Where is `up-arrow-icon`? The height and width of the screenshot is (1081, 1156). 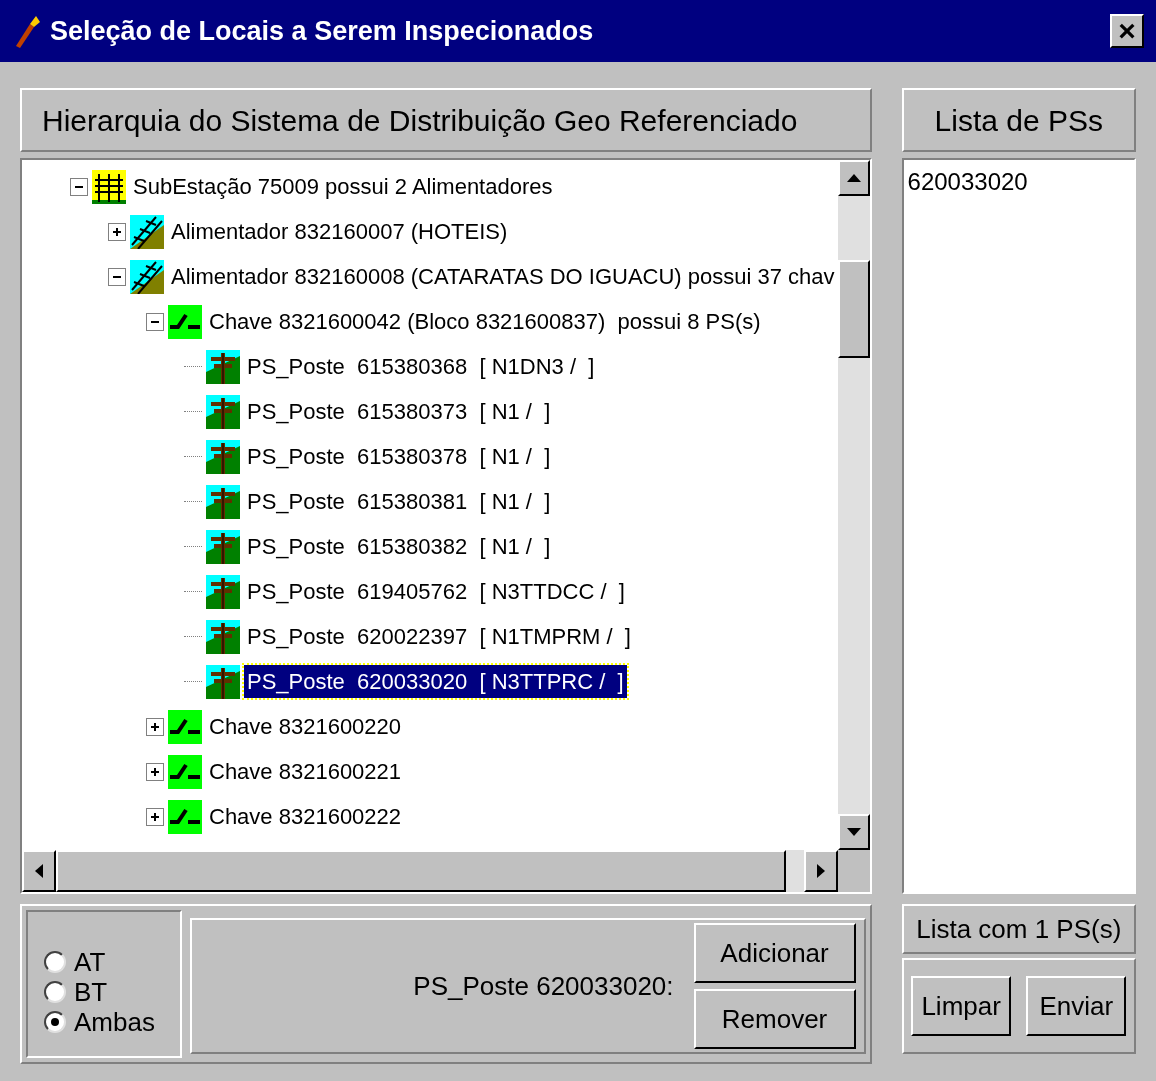 up-arrow-icon is located at coordinates (853, 178).